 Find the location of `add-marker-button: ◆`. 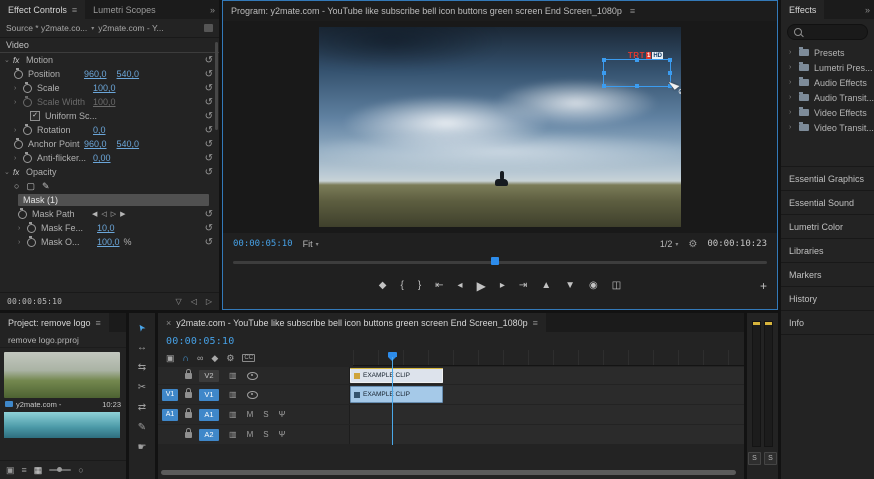

add-marker-button: ◆ is located at coordinates (383, 286).